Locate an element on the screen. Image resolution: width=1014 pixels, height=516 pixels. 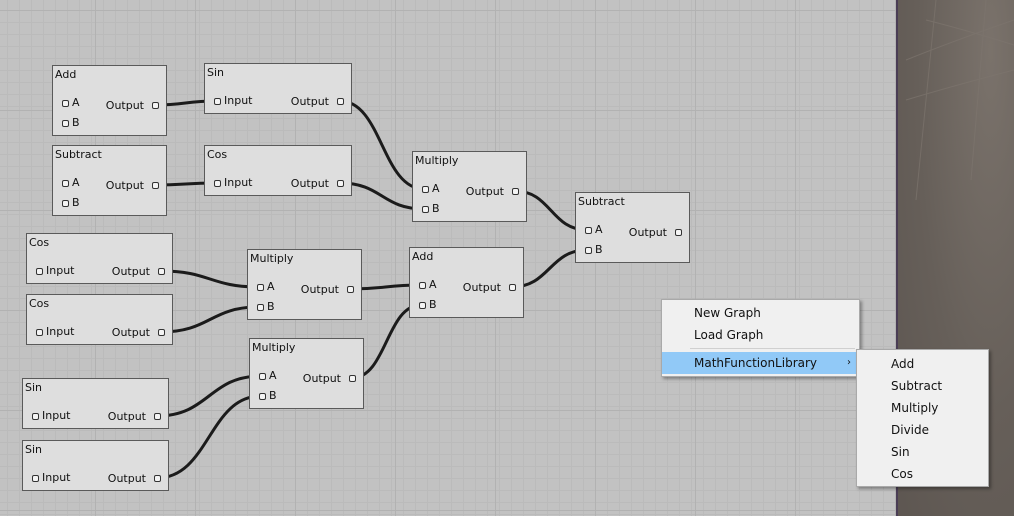
menu-item-label: New Graph is located at coordinates (727, 313).